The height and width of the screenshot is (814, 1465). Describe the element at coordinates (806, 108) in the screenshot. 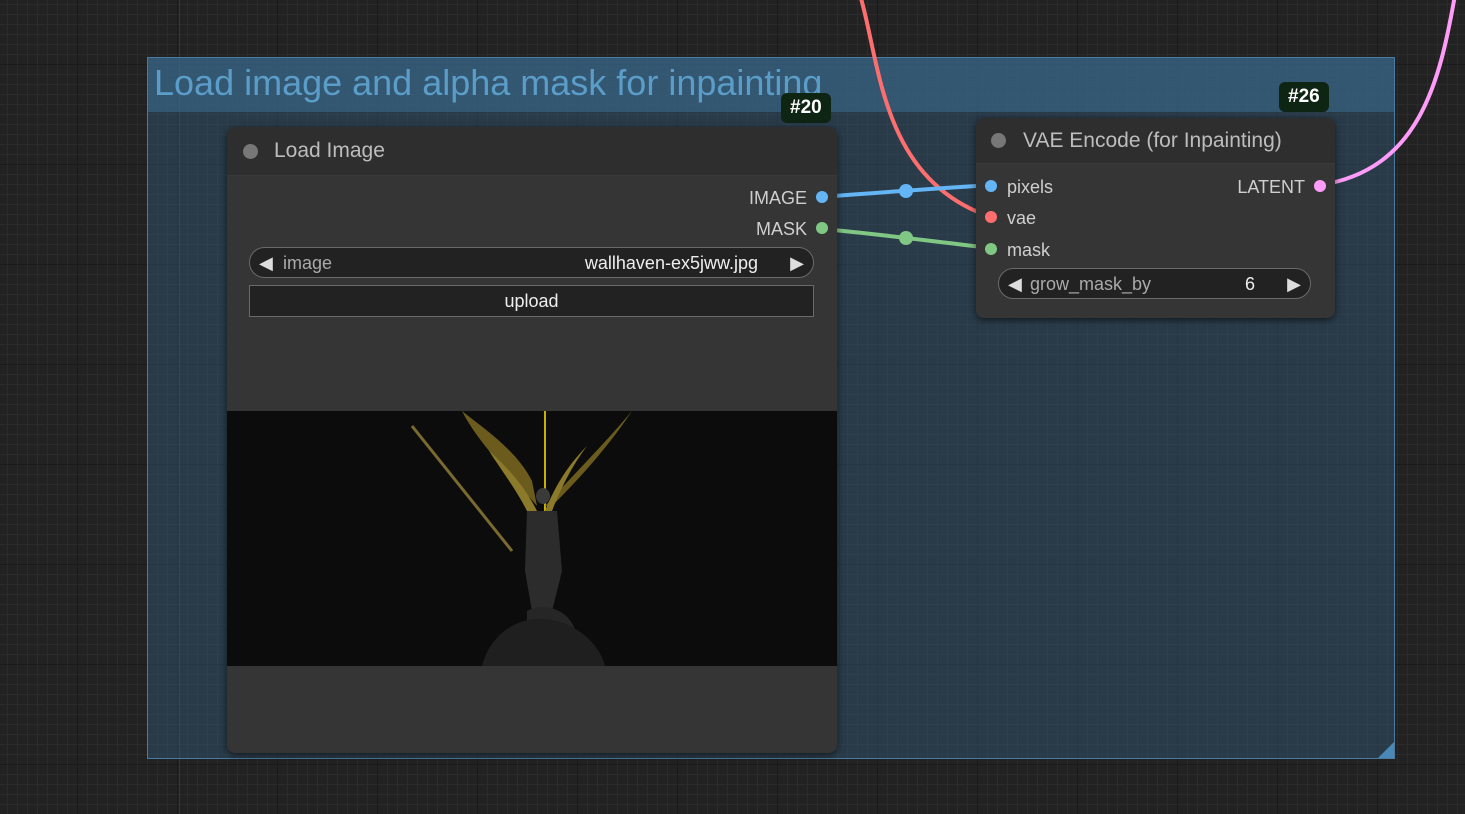

I see `node-id-badge-20: #20` at that location.